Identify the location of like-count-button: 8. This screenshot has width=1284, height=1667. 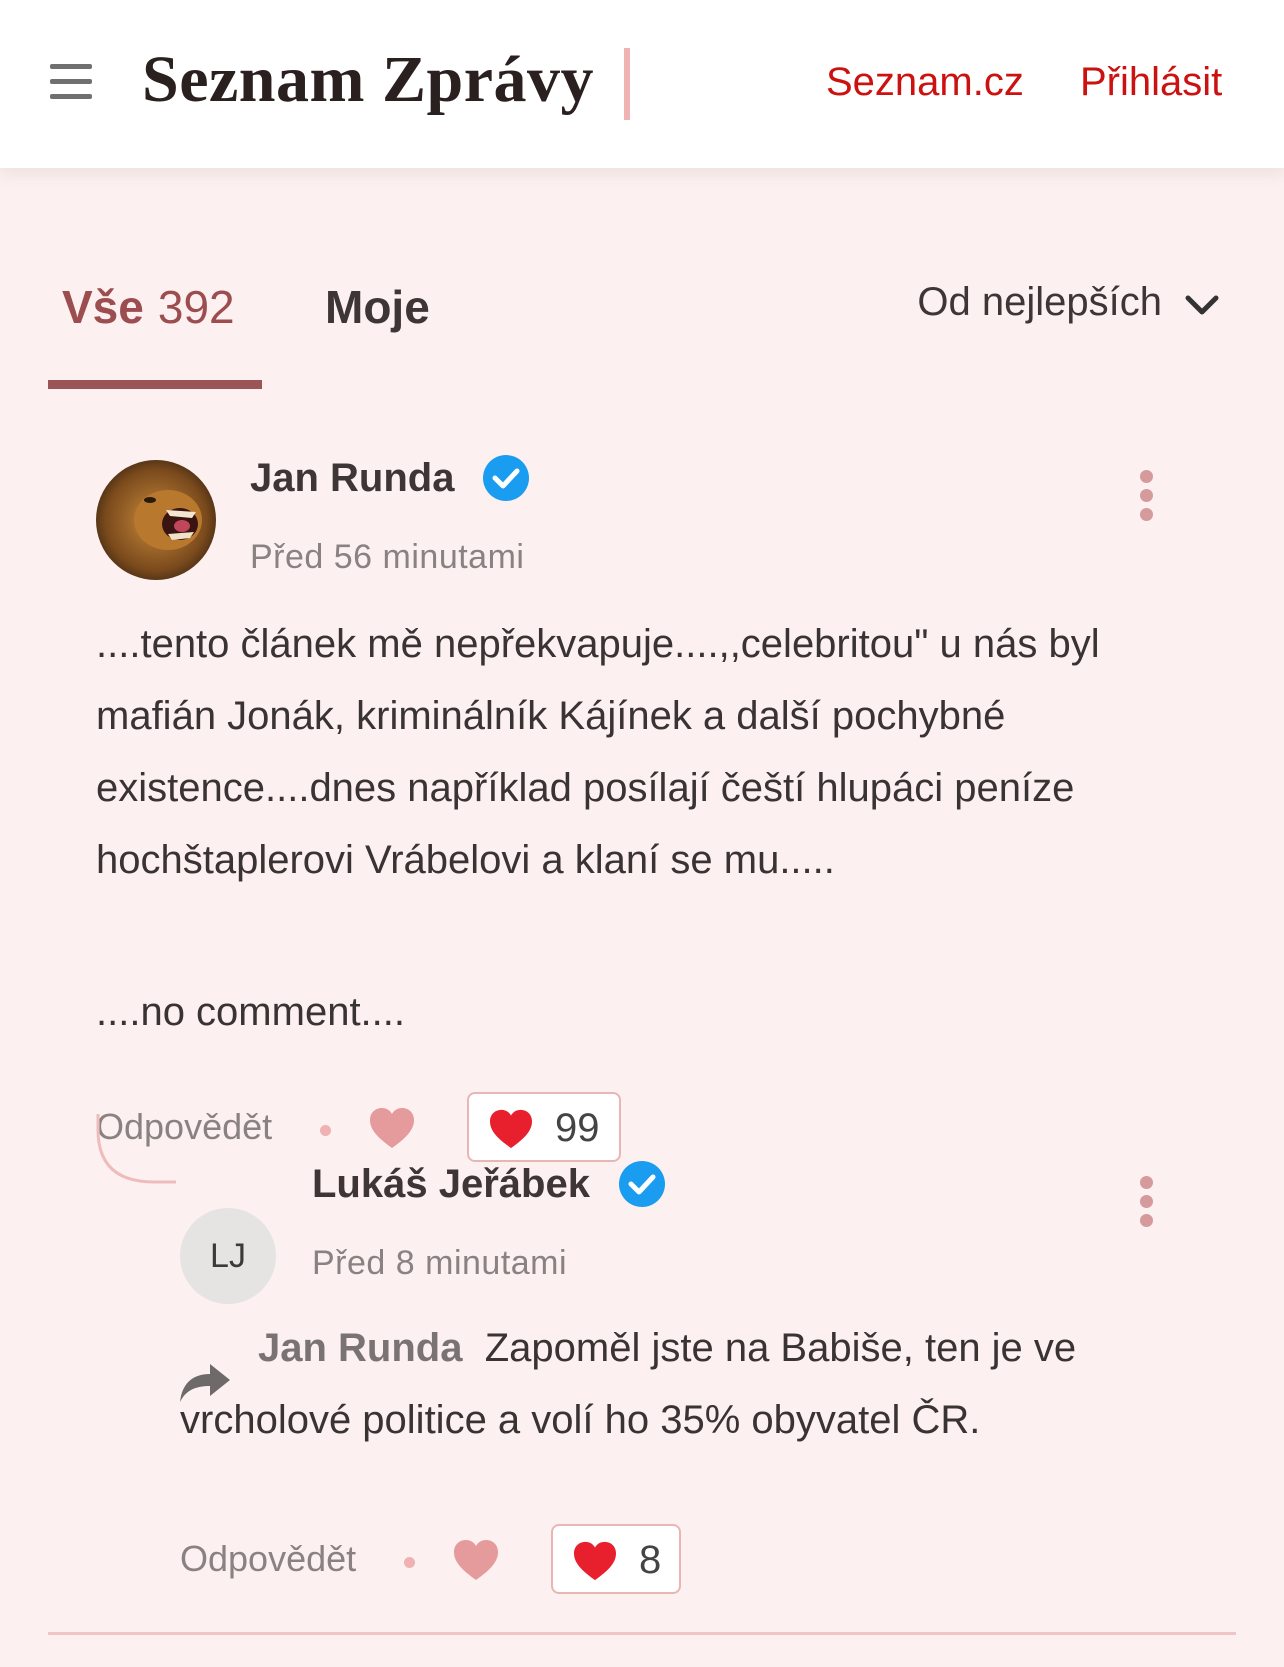
(616, 1559).